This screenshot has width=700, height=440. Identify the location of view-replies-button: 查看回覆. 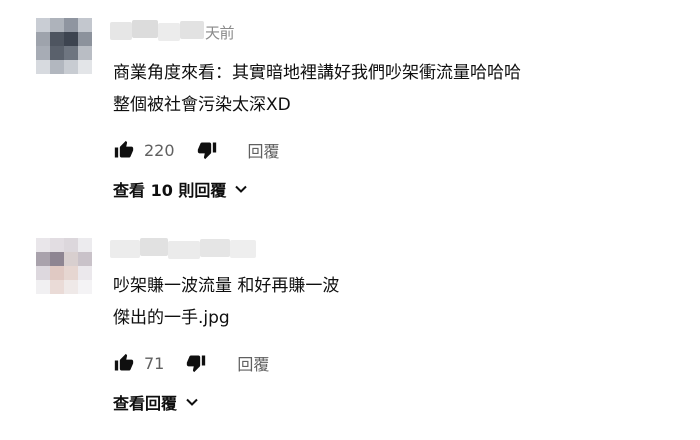
(156, 402).